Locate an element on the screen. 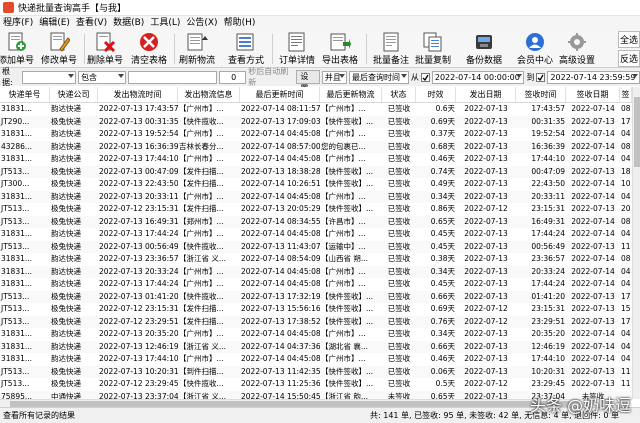  refresh-logistics-button: 刷新物流 is located at coordinates (197, 49).